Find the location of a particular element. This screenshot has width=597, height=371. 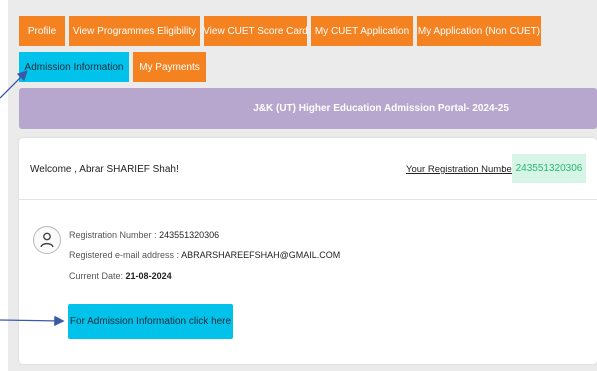

tab-my-cuet-application: My CUET Application is located at coordinates (362, 31).